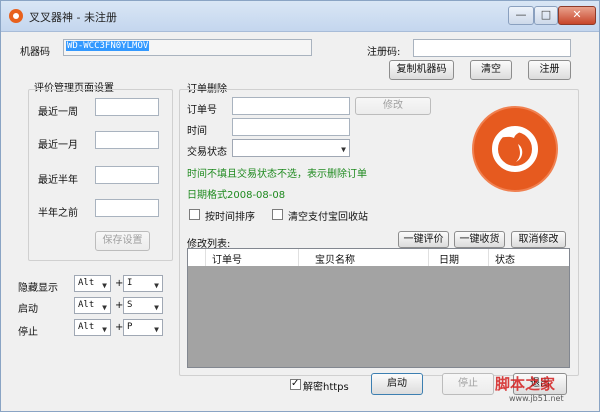  I want to click on one-click-receive-button: 一键收货, so click(479, 239).